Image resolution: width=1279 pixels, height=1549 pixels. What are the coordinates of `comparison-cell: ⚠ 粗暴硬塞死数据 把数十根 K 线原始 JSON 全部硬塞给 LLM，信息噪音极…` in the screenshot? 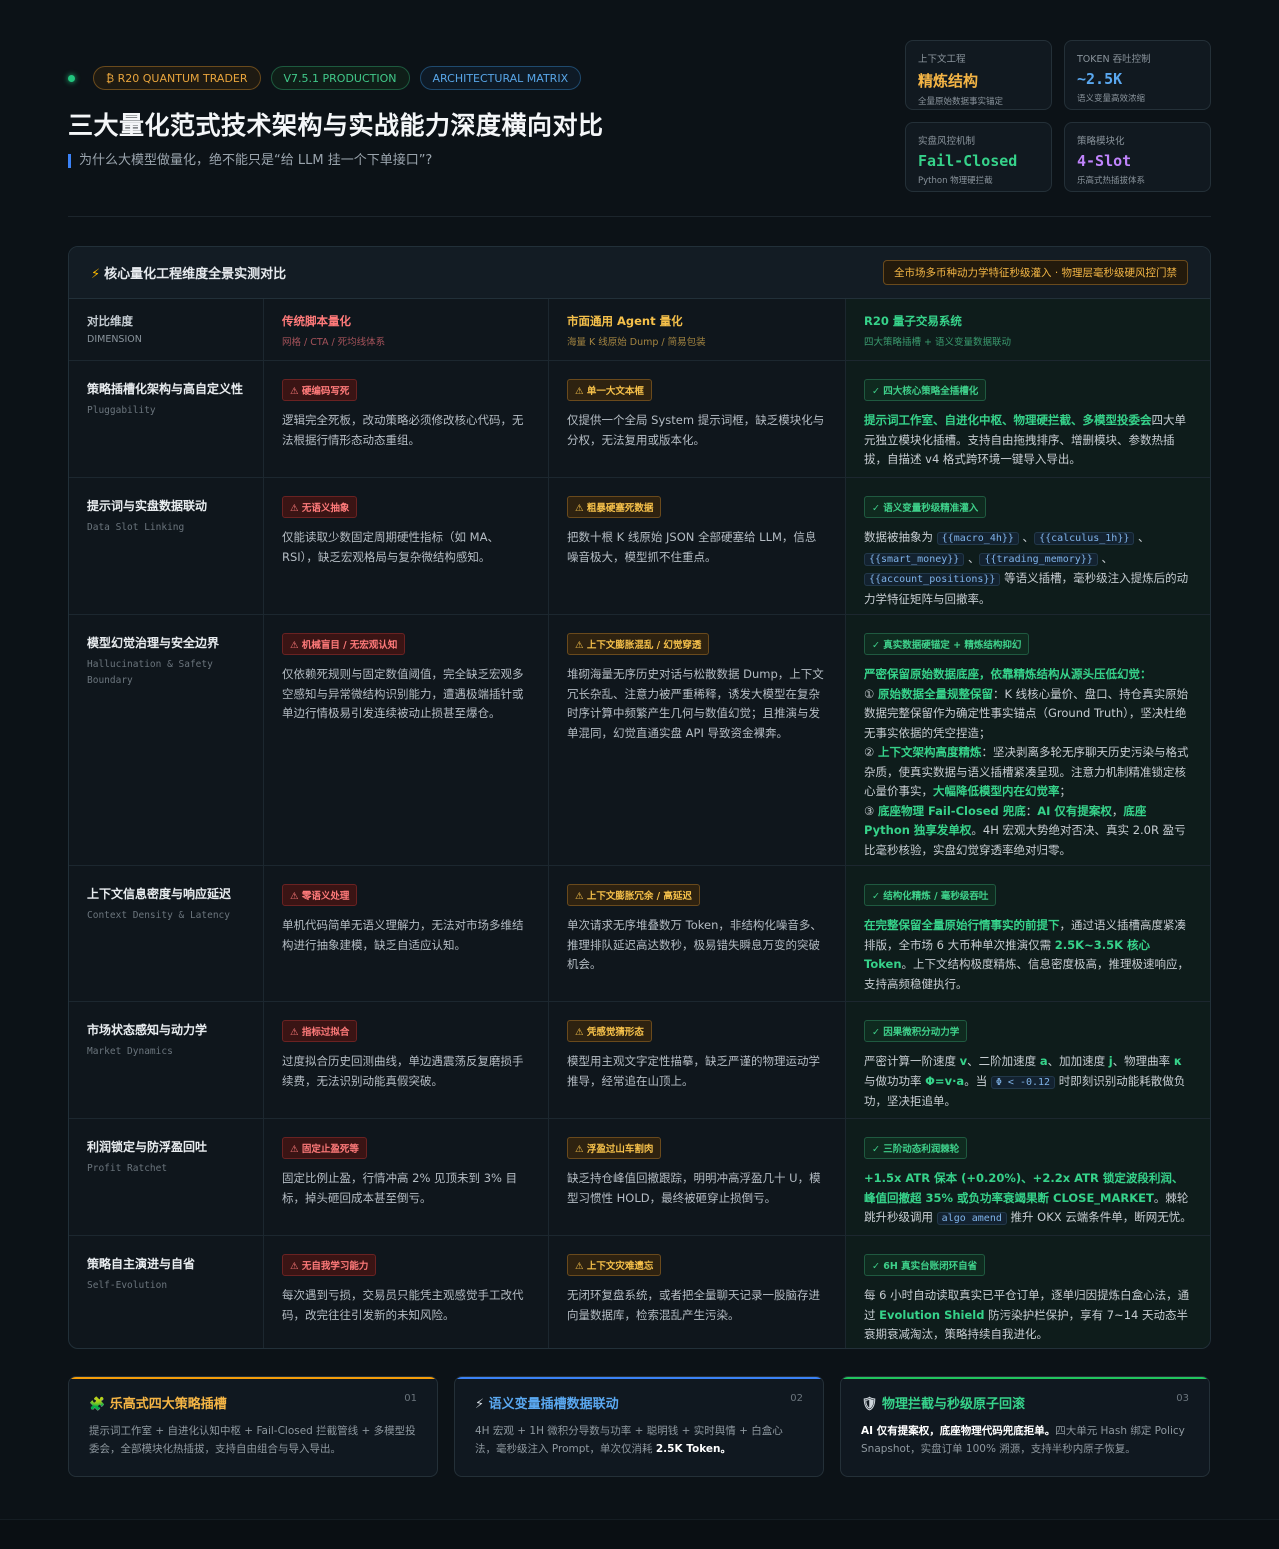 It's located at (697, 546).